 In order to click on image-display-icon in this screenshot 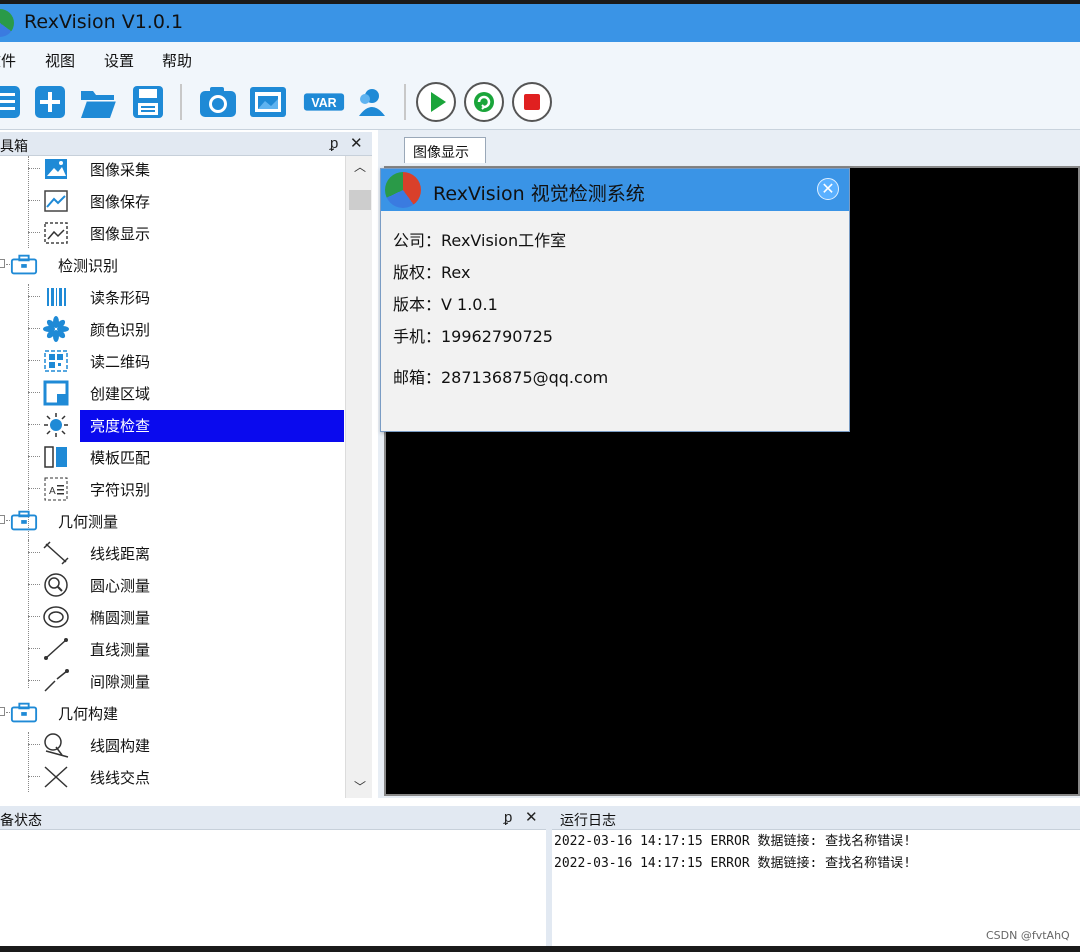, I will do `click(56, 233)`.